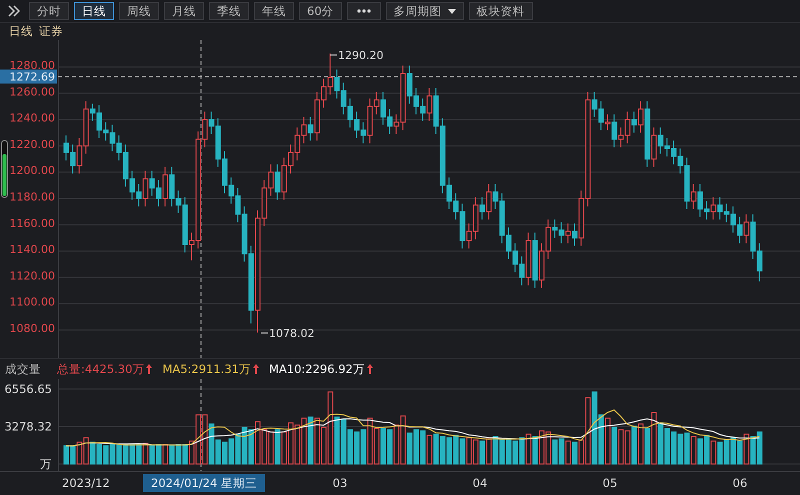  Describe the element at coordinates (32, 275) in the screenshot. I see `price-axis-label: 1120.00` at that location.